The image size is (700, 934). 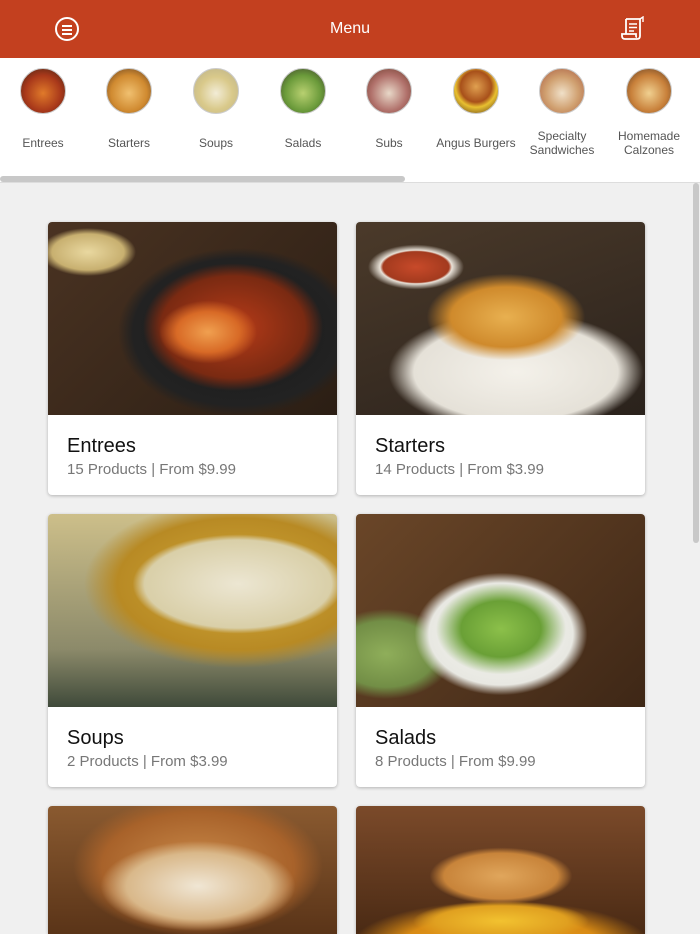 I want to click on card-meta: 2 Products | From $3.99, so click(x=147, y=761).